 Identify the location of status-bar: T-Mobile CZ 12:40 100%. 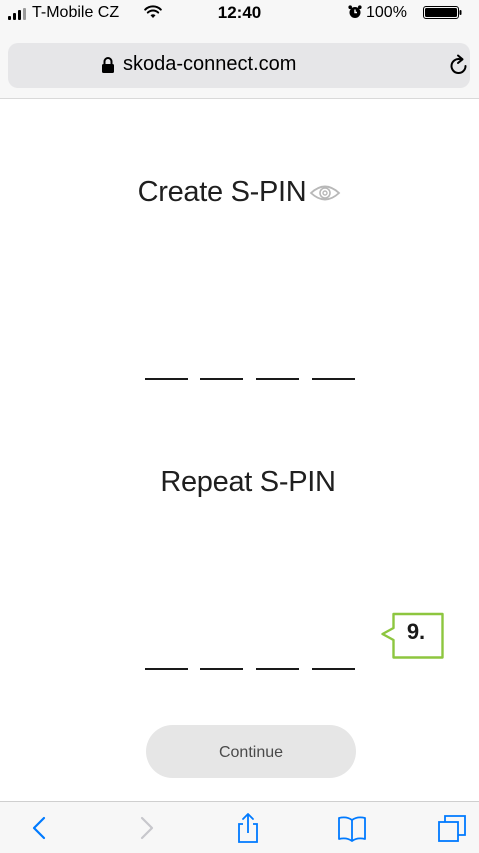
(239, 20).